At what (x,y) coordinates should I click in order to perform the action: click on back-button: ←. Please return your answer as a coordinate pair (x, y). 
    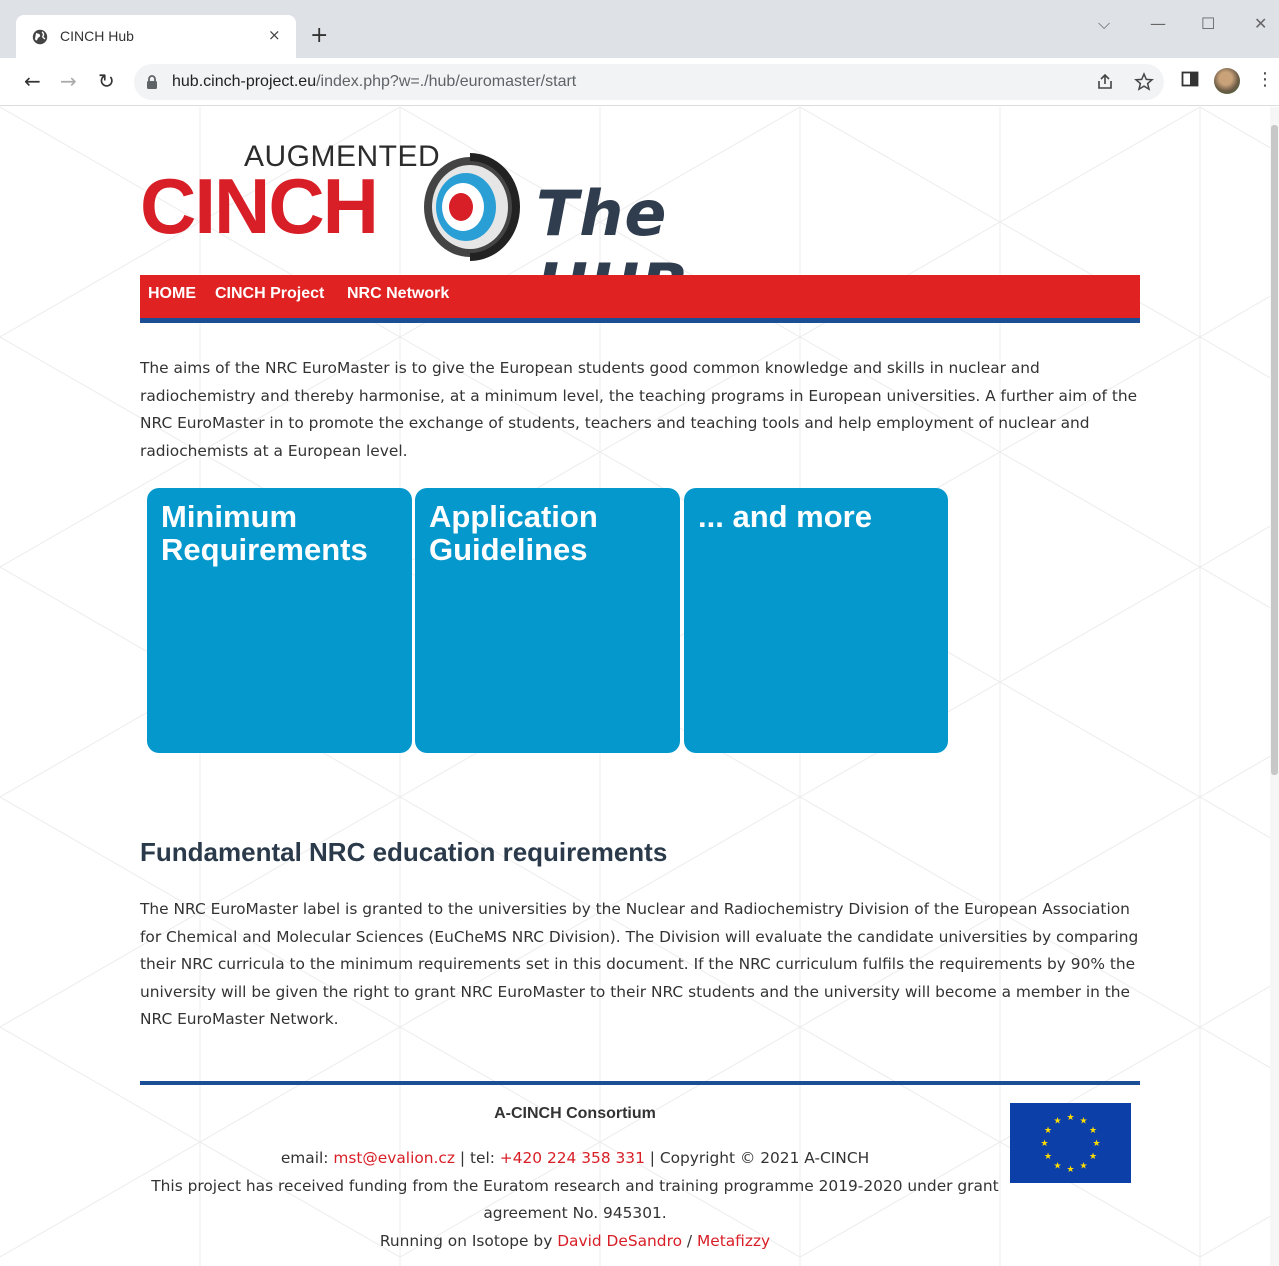
    Looking at the image, I should click on (32, 81).